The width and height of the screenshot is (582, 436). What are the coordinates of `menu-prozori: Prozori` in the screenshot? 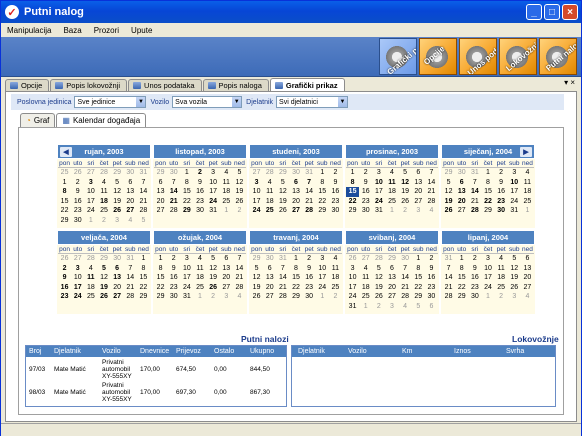 It's located at (106, 30).